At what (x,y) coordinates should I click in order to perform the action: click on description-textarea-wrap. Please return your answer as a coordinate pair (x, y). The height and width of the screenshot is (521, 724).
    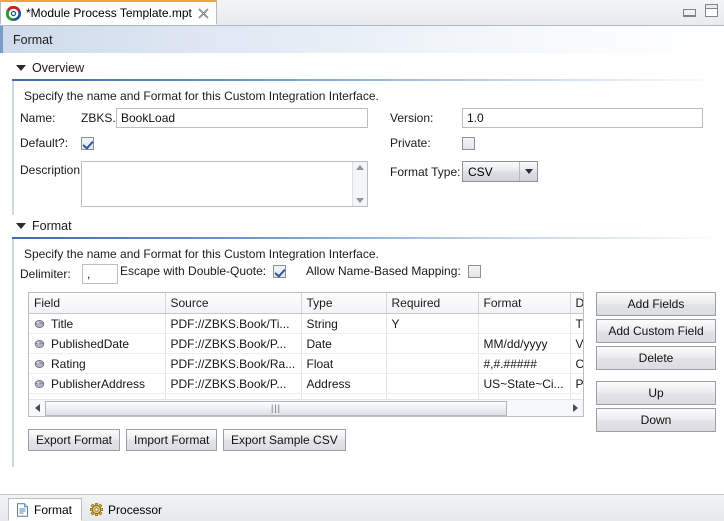
    Looking at the image, I should click on (224, 184).